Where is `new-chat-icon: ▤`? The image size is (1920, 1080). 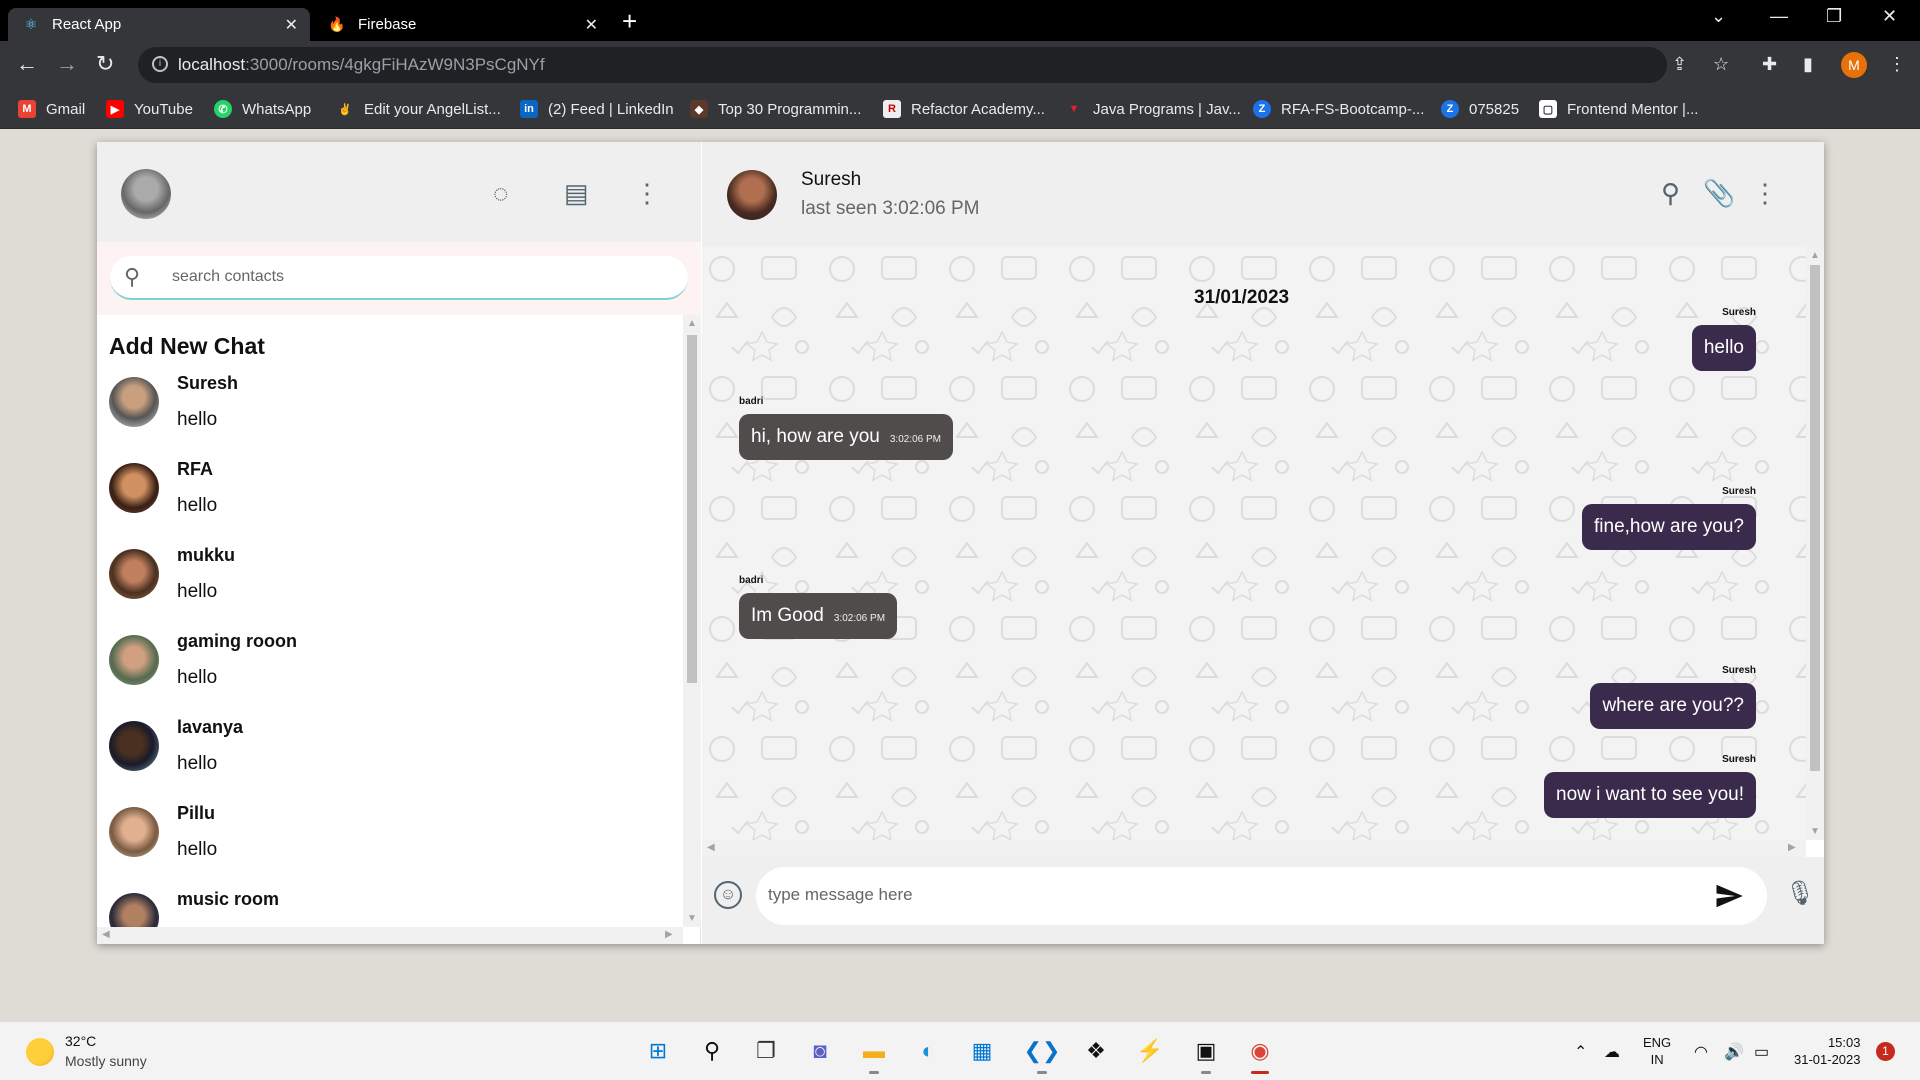
new-chat-icon: ▤ is located at coordinates (576, 193).